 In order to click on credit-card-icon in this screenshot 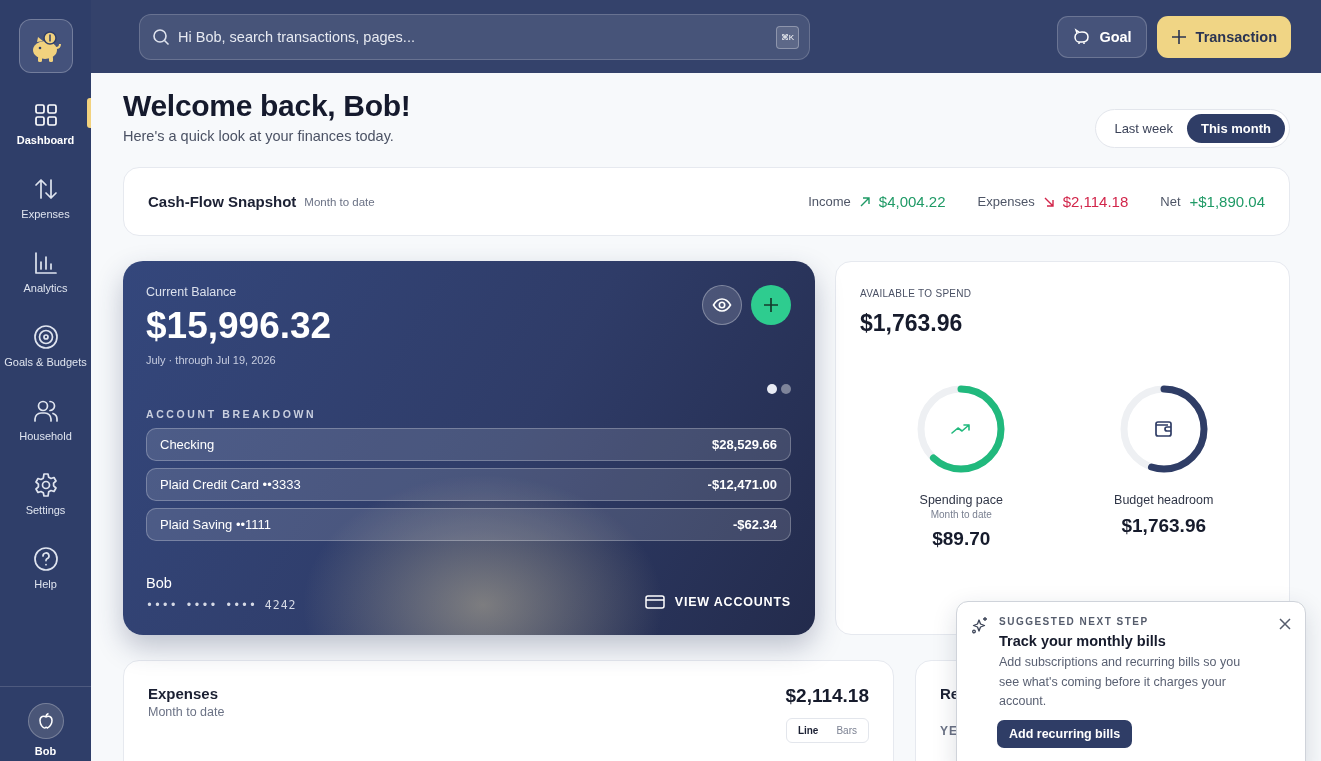, I will do `click(654, 602)`.